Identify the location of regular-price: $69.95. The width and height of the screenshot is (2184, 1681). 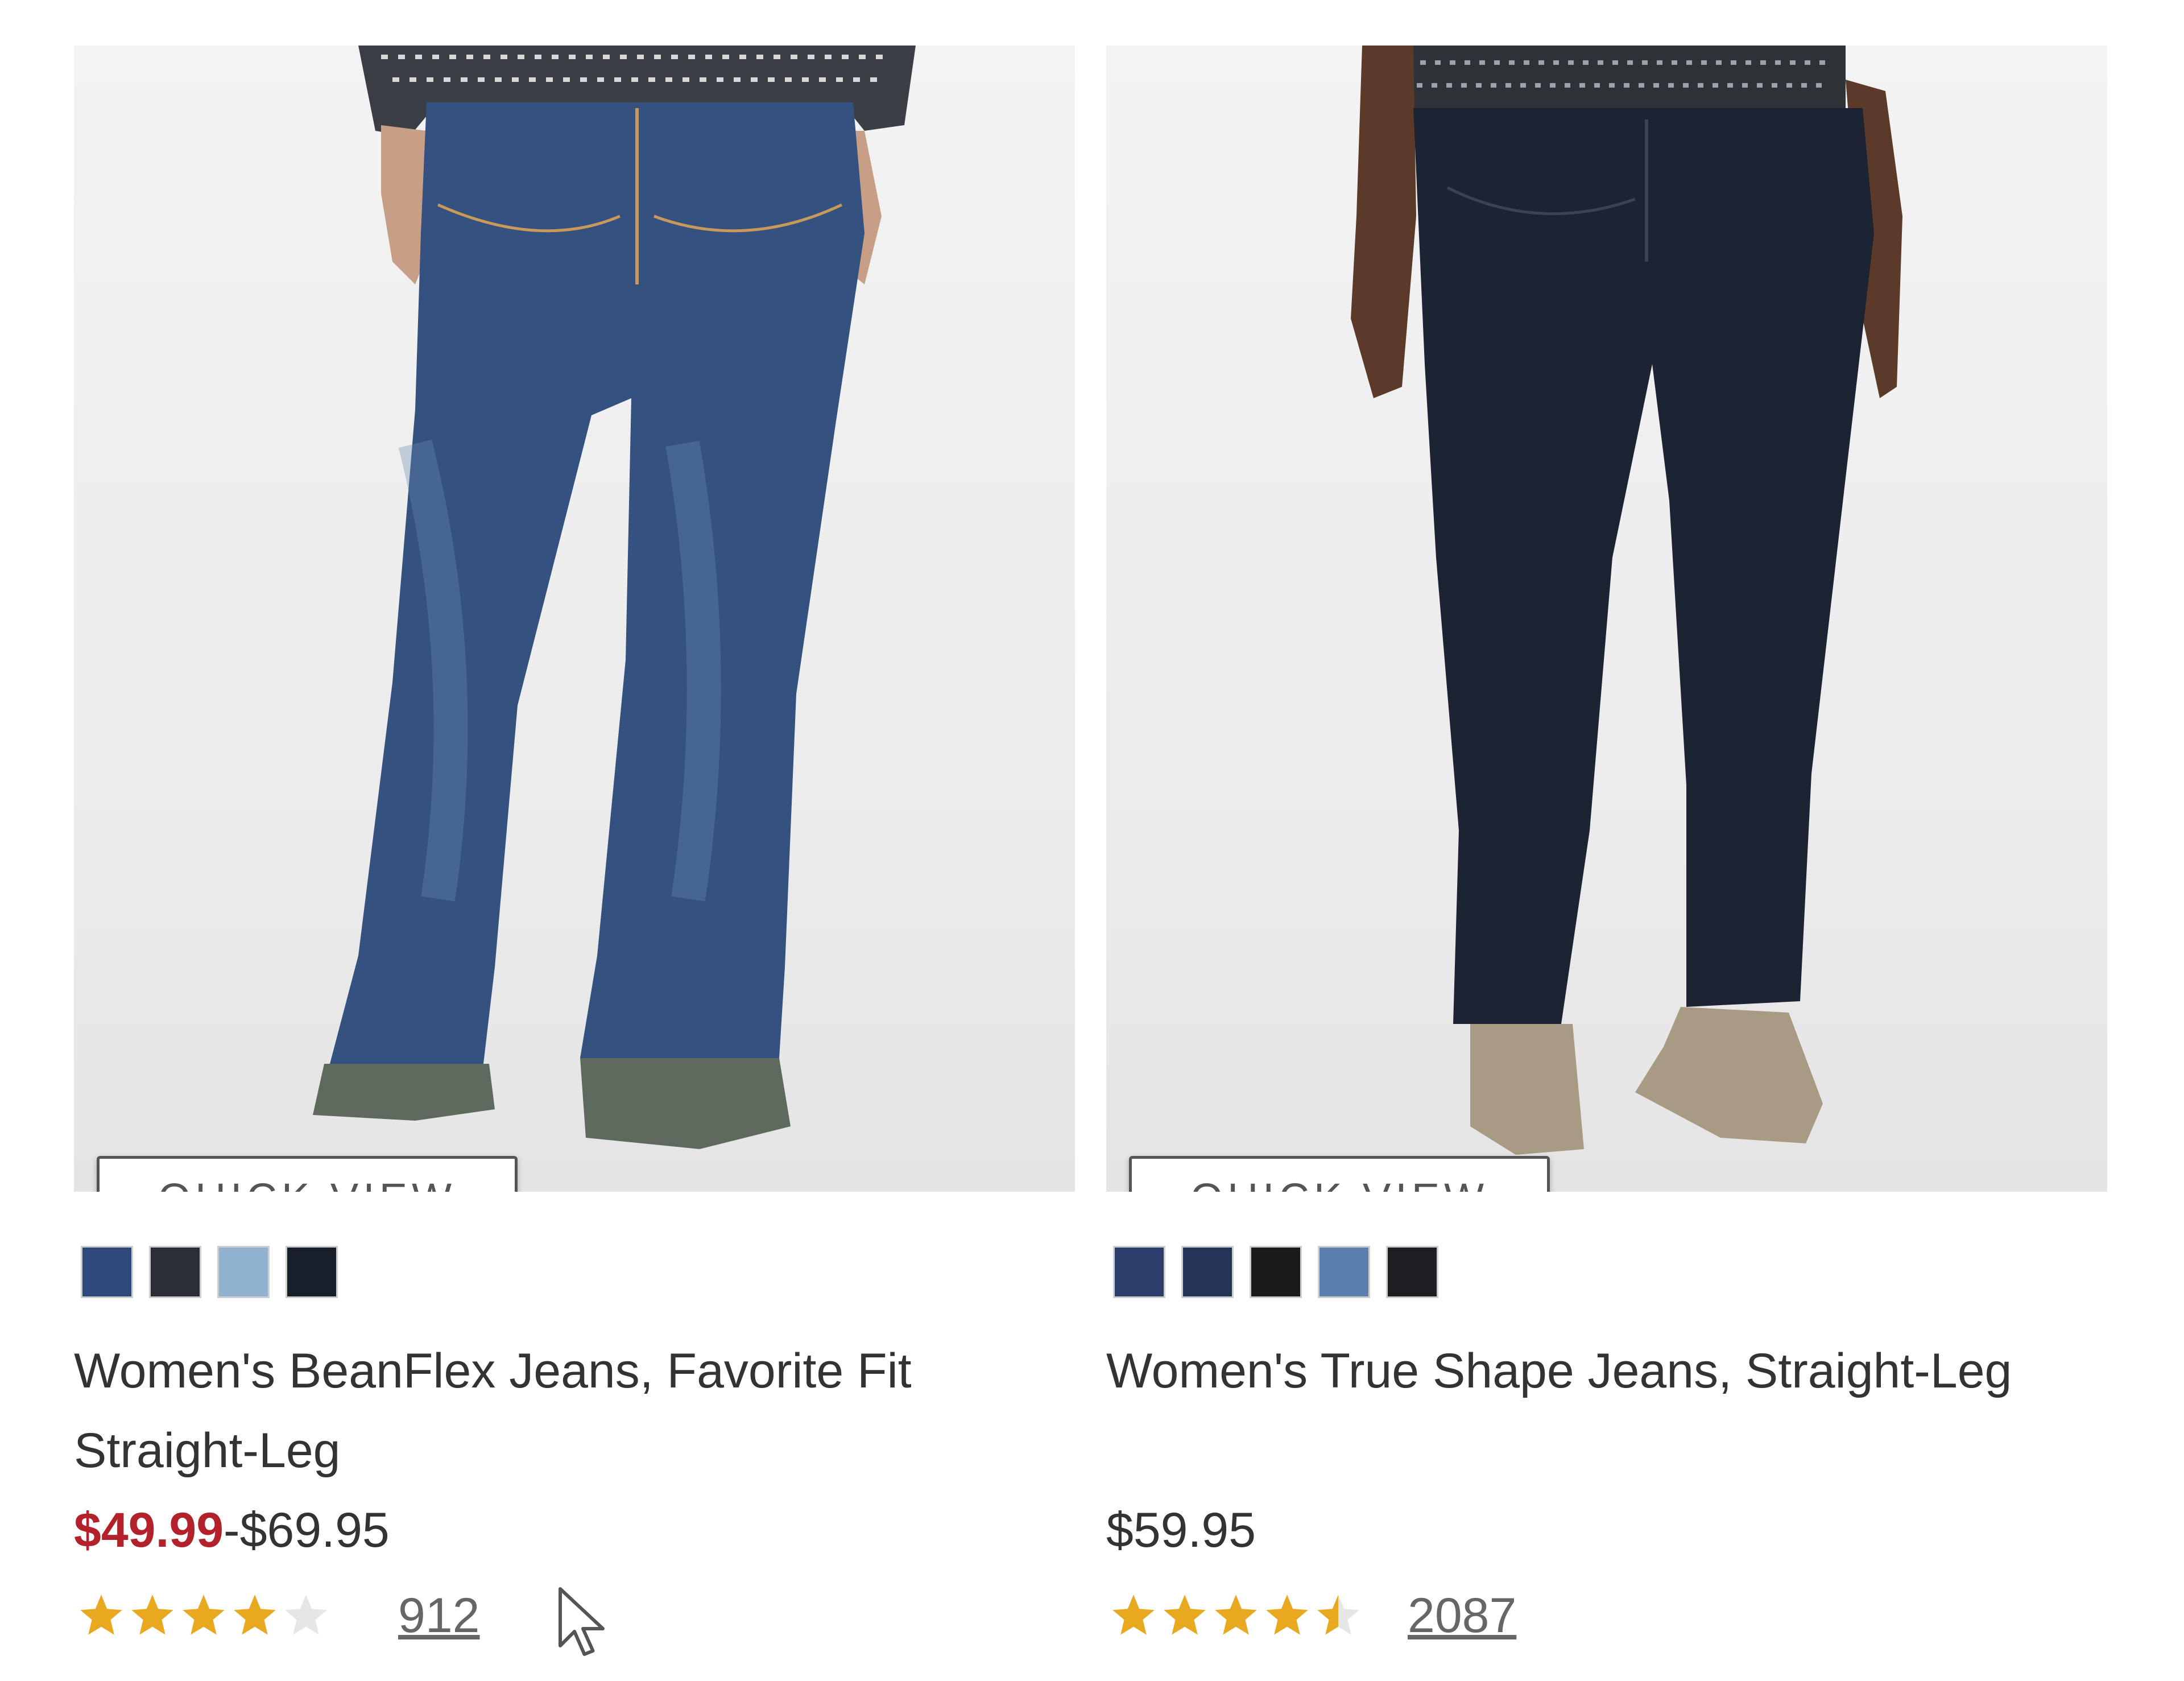
(314, 1531).